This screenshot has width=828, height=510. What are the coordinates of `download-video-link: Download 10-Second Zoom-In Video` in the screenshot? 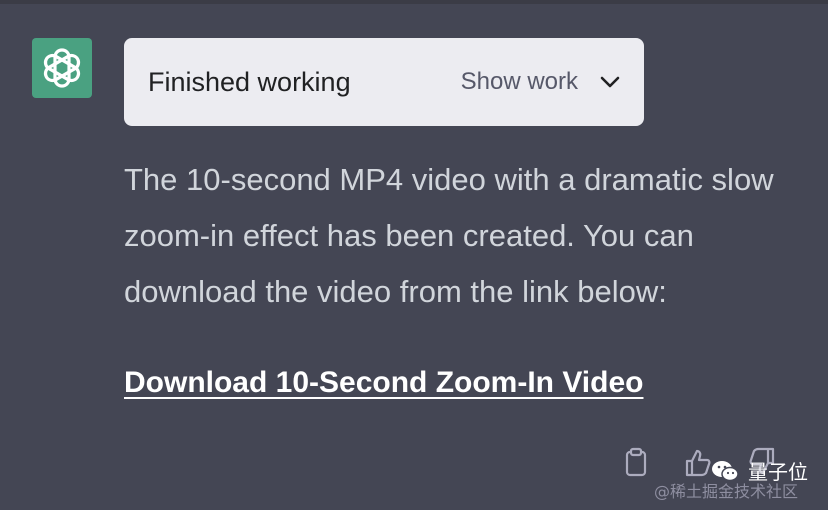 It's located at (383, 383).